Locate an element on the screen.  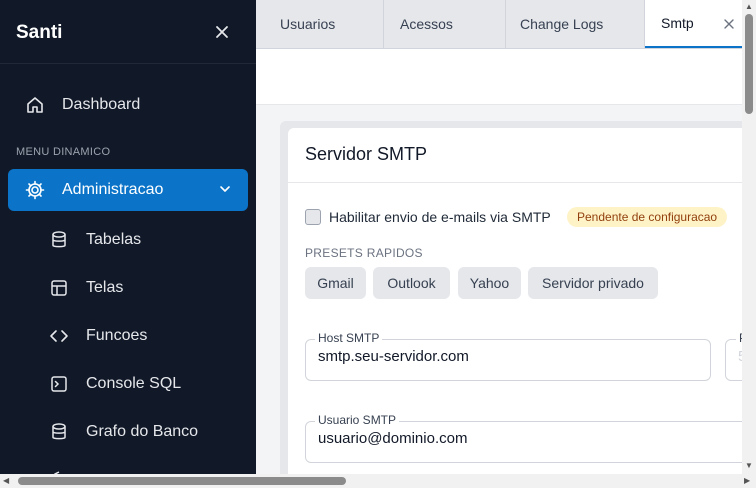
host-smtp-label: Host SMTP is located at coordinates (349, 338).